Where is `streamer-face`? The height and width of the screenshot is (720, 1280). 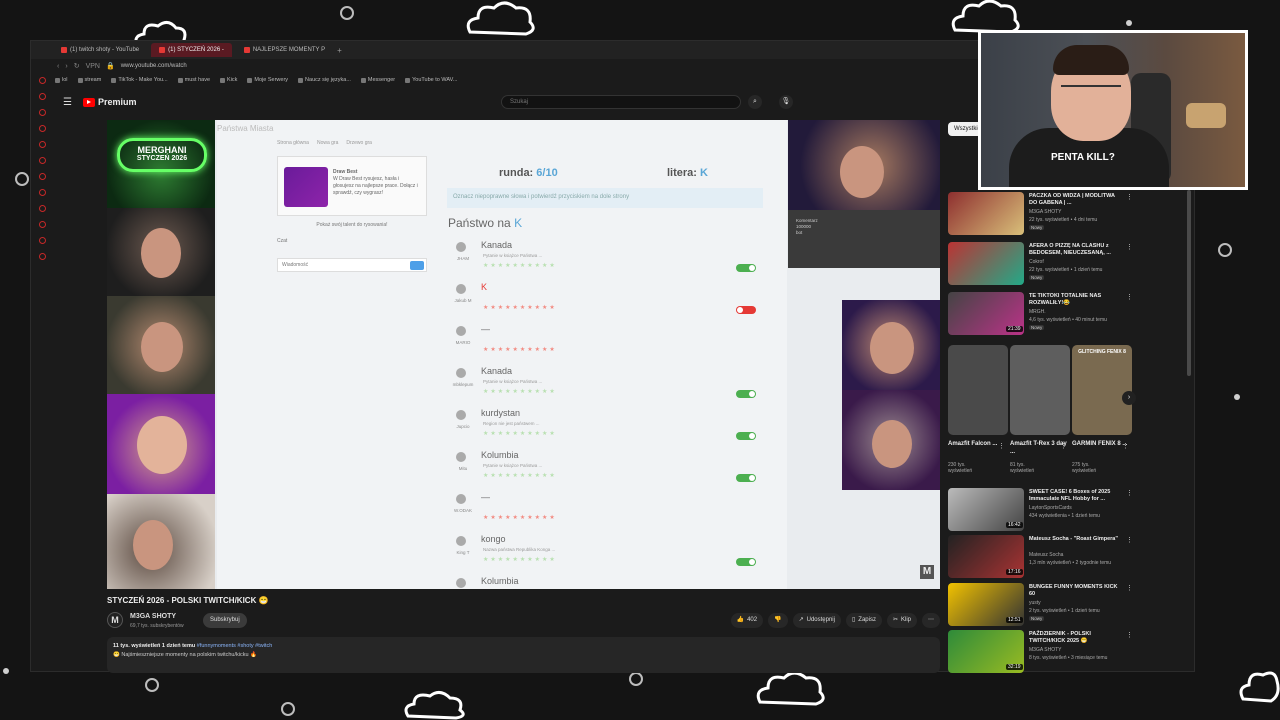
streamer-face is located at coordinates (162, 445).